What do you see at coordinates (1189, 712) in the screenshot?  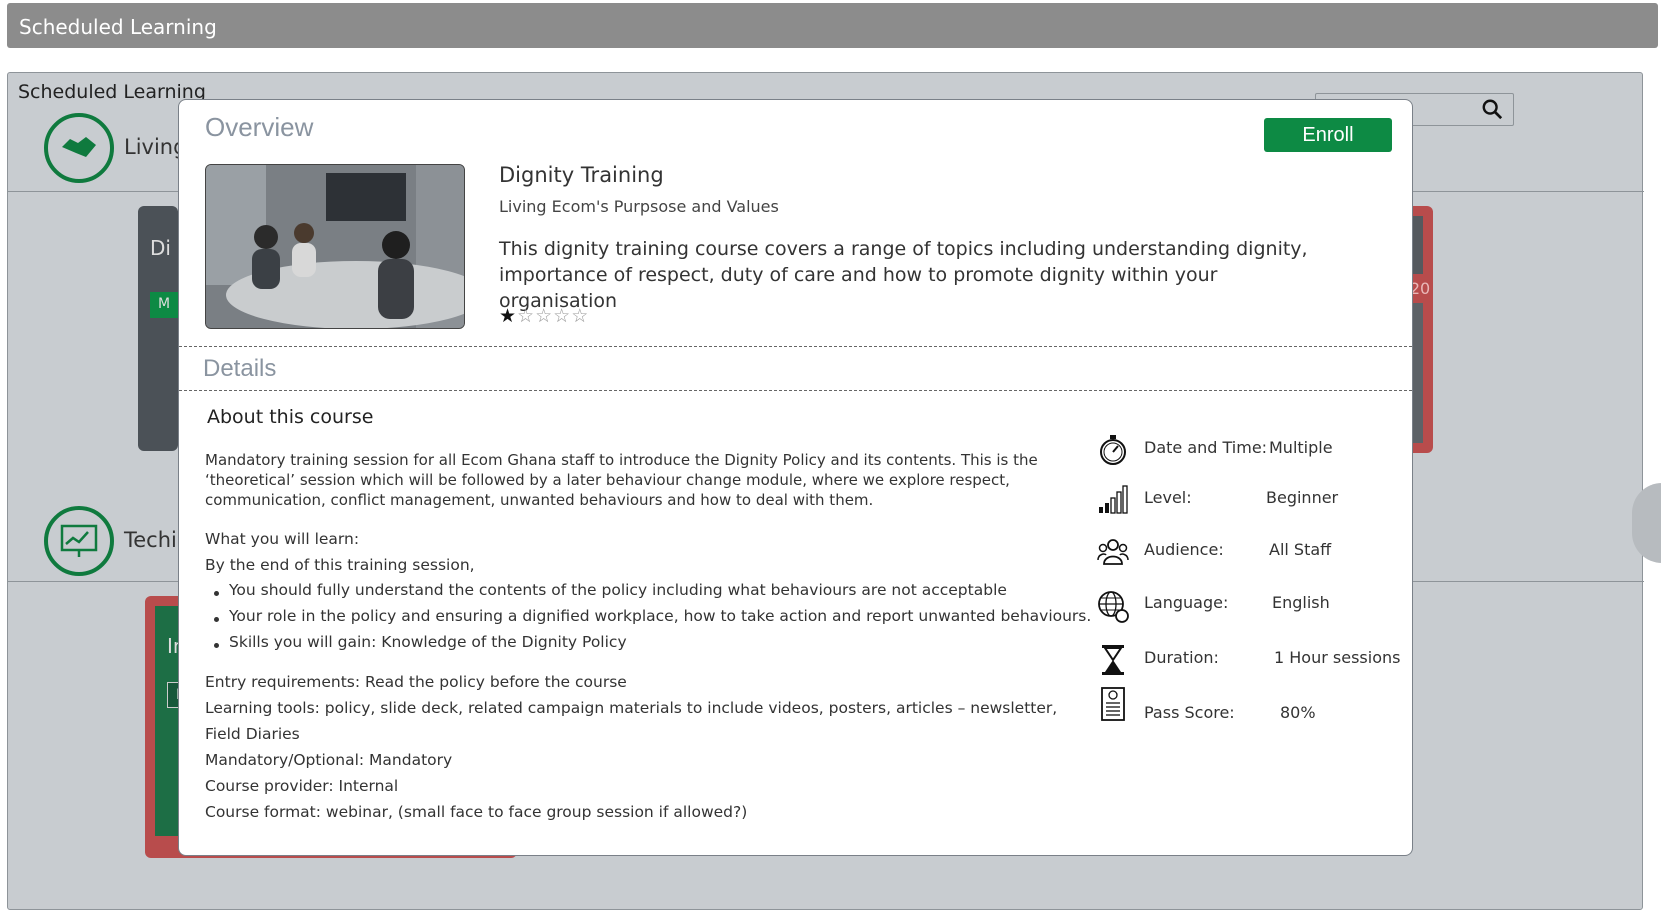 I see `meta-label: Pass Score:` at bounding box center [1189, 712].